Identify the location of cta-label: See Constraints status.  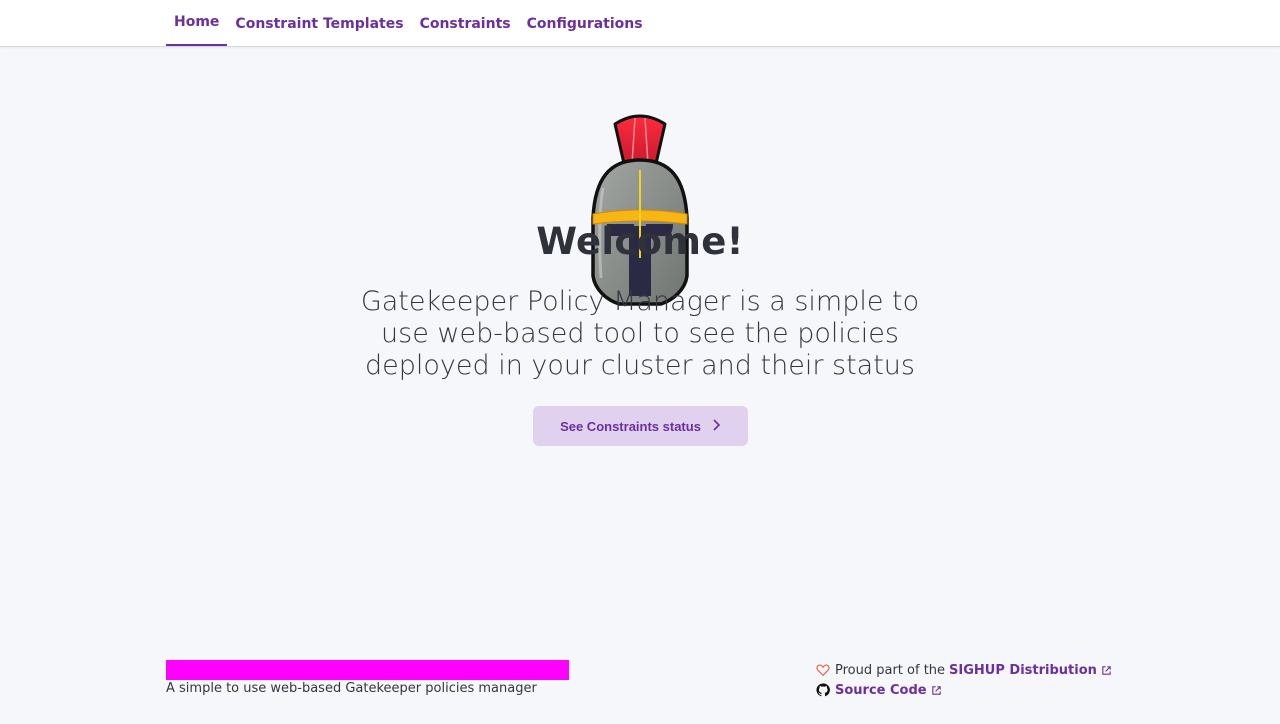
(630, 426).